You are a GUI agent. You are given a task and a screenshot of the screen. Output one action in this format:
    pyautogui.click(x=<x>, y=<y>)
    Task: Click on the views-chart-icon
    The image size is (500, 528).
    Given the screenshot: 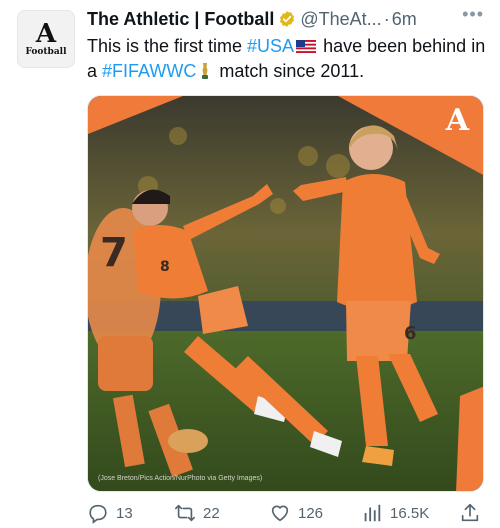 What is the action you would take?
    pyautogui.click(x=372, y=513)
    